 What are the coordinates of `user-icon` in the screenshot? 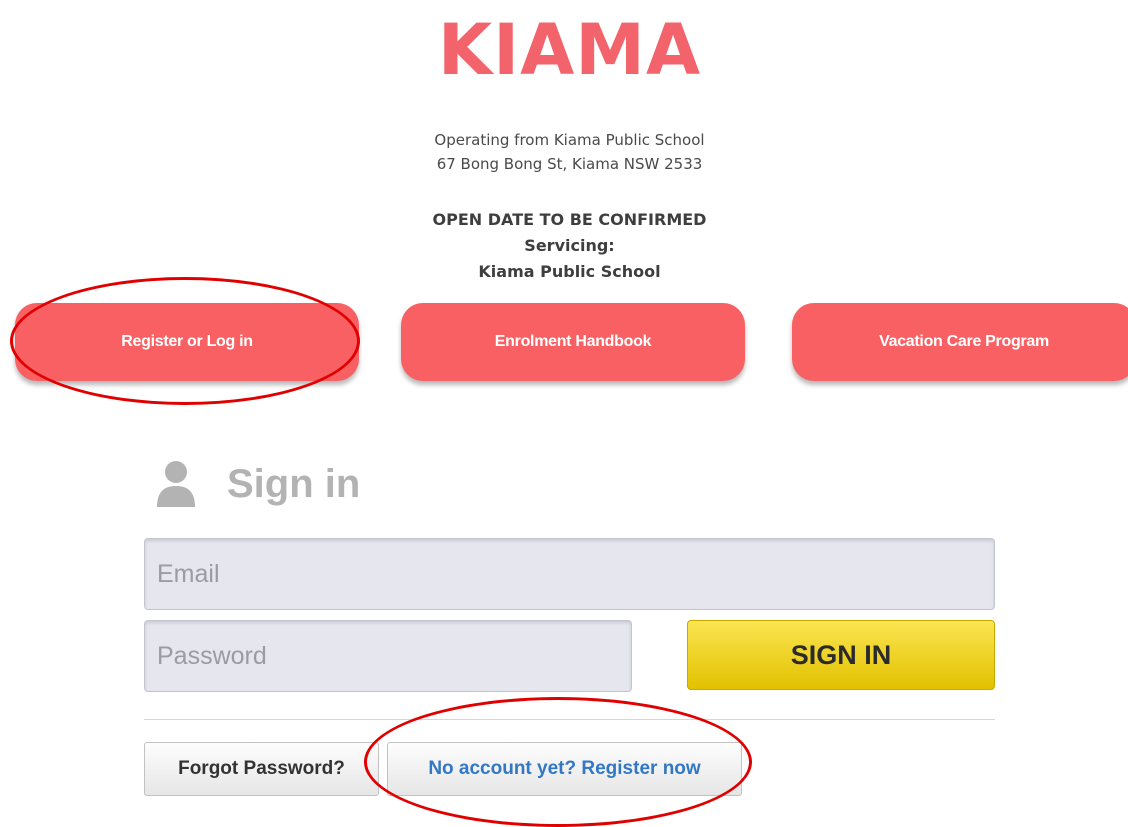 It's located at (176, 484).